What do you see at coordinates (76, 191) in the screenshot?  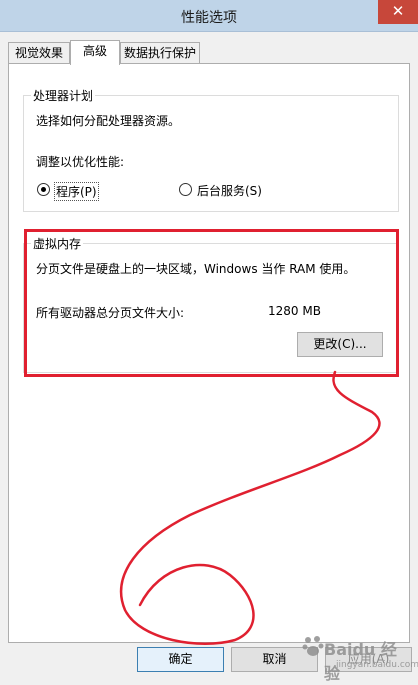 I see `programs-radio-label: 程序(P)` at bounding box center [76, 191].